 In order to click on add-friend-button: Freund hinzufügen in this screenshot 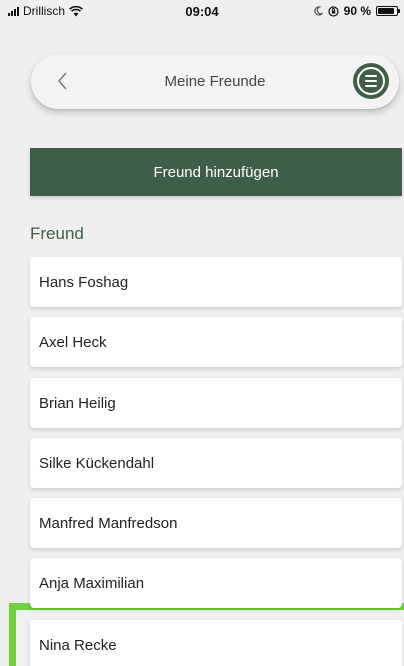, I will do `click(216, 172)`.